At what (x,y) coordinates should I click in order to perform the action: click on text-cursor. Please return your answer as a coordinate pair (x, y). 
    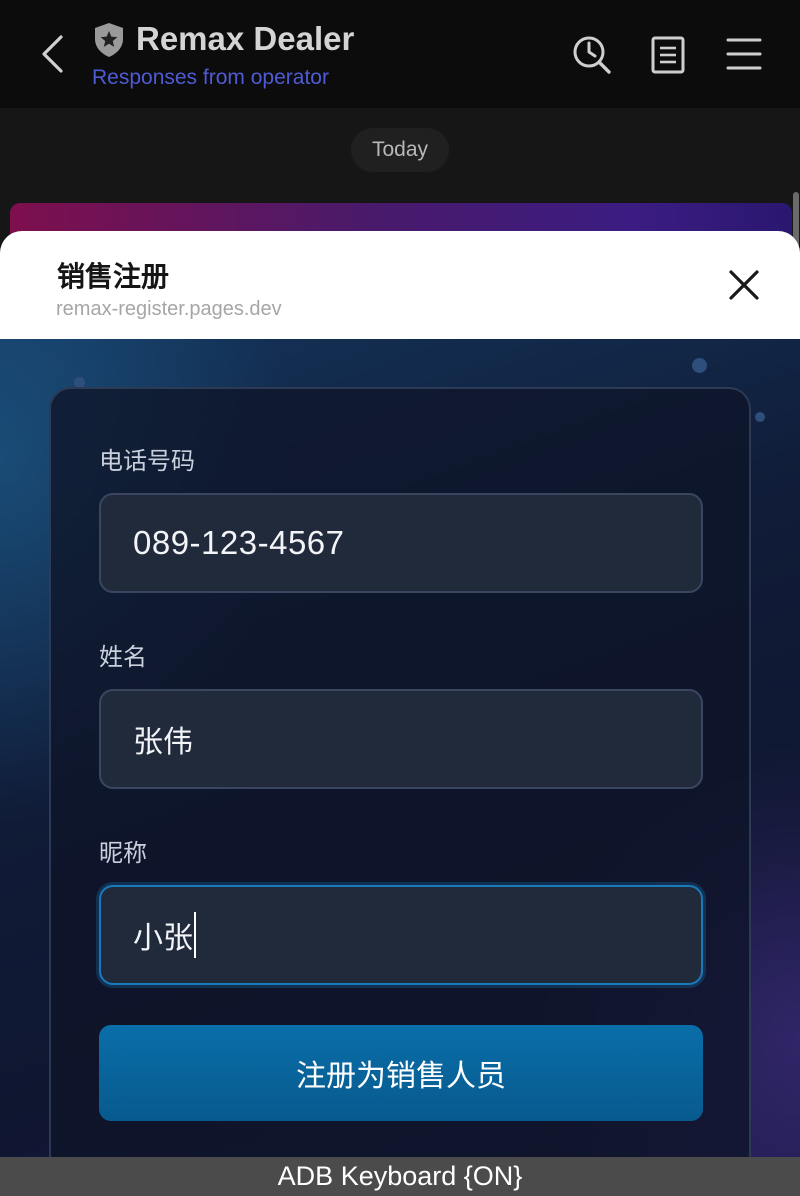
    Looking at the image, I should click on (195, 935).